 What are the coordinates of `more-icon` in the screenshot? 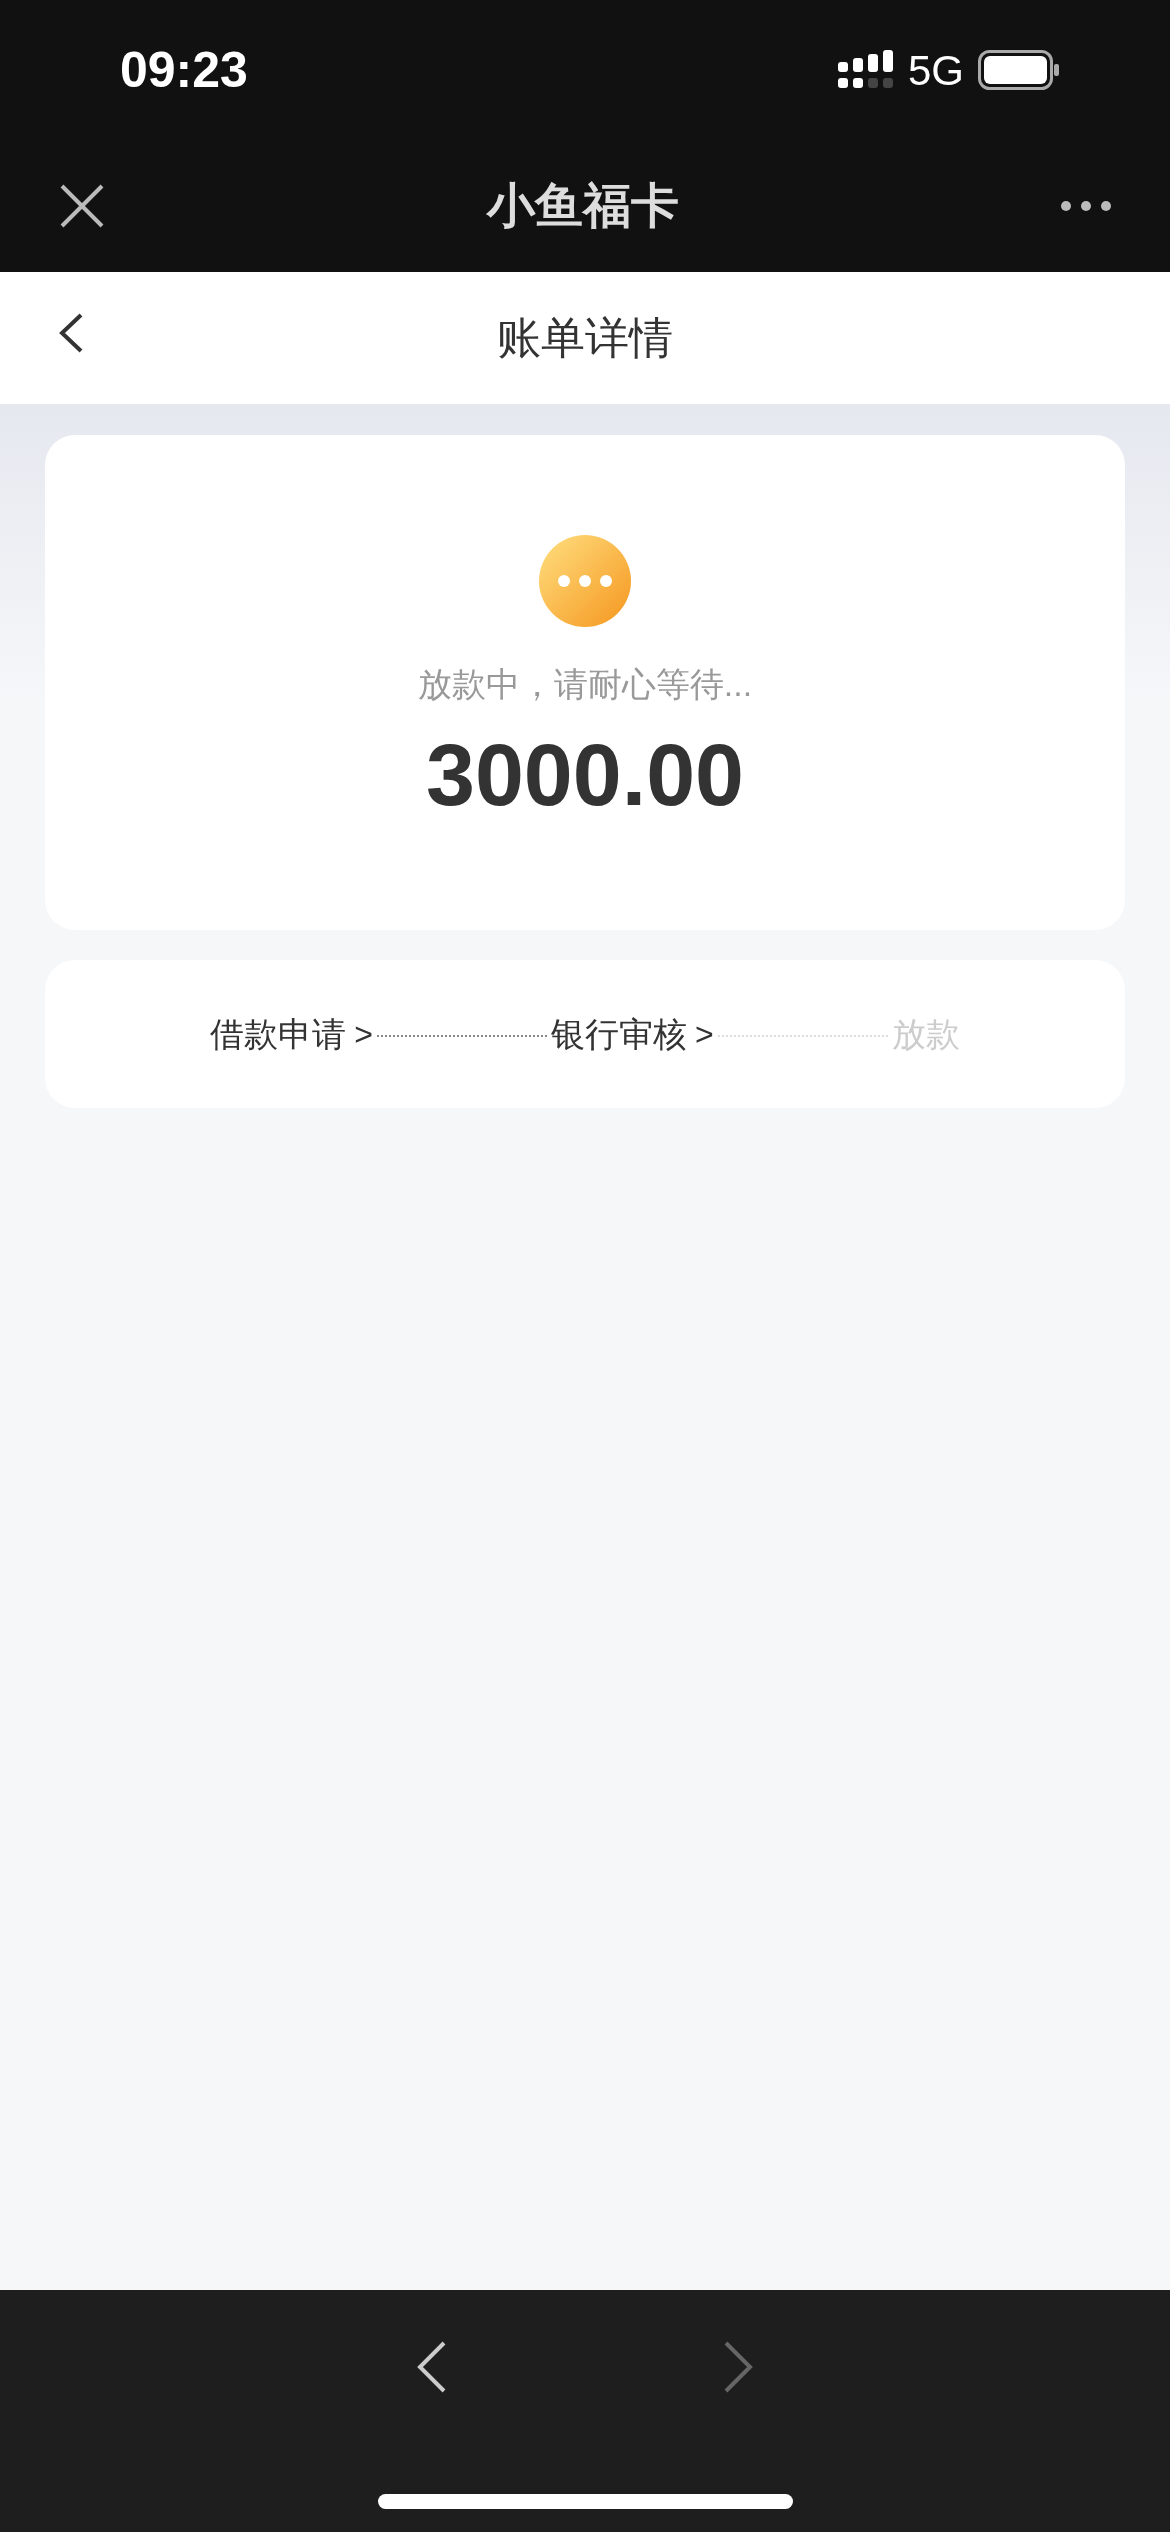 It's located at (1086, 206).